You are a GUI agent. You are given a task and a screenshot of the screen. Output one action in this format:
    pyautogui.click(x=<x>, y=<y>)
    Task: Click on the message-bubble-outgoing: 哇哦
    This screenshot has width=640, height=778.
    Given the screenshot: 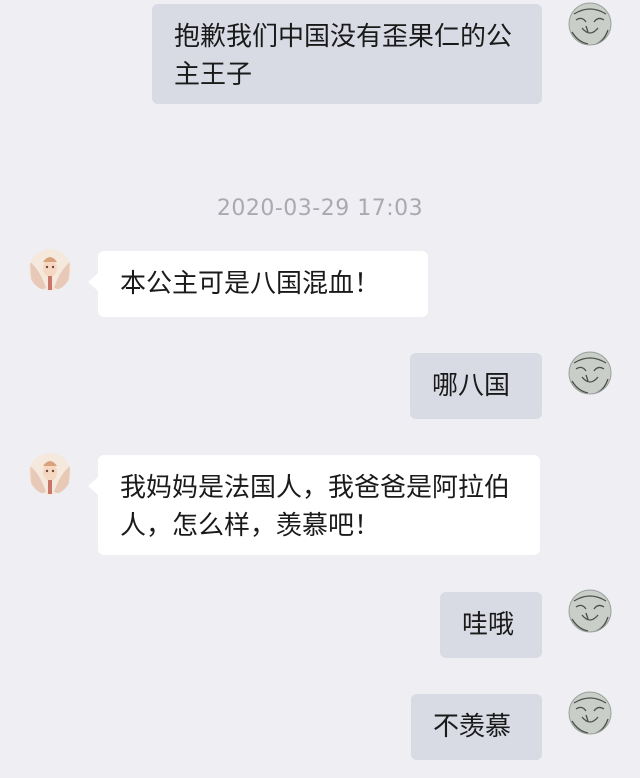 What is the action you would take?
    pyautogui.click(x=491, y=625)
    